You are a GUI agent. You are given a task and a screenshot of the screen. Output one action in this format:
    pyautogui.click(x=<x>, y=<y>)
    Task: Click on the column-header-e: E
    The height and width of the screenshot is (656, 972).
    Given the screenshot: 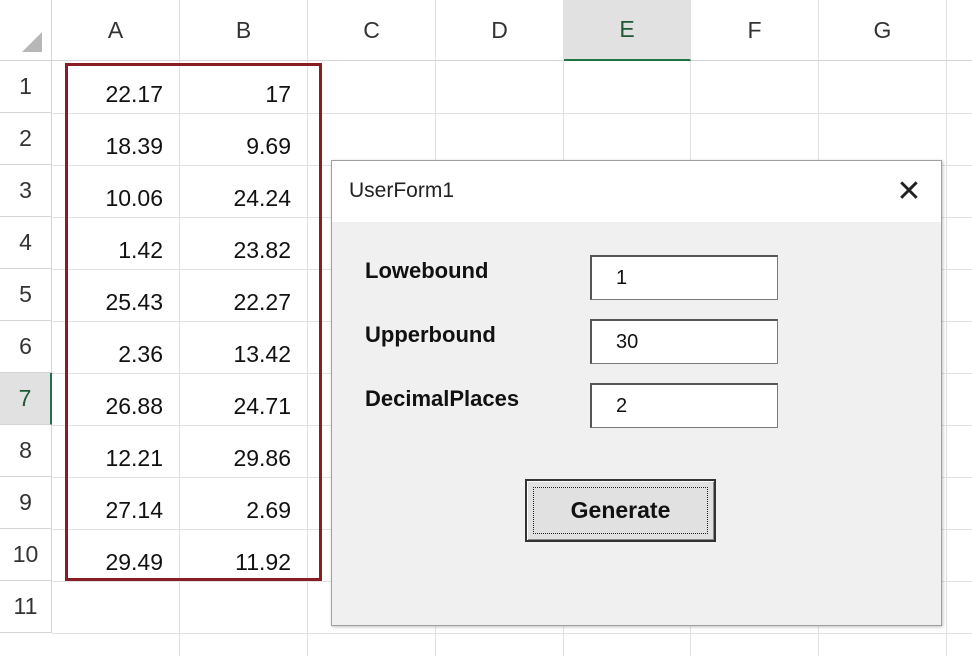 What is the action you would take?
    pyautogui.click(x=627, y=30)
    